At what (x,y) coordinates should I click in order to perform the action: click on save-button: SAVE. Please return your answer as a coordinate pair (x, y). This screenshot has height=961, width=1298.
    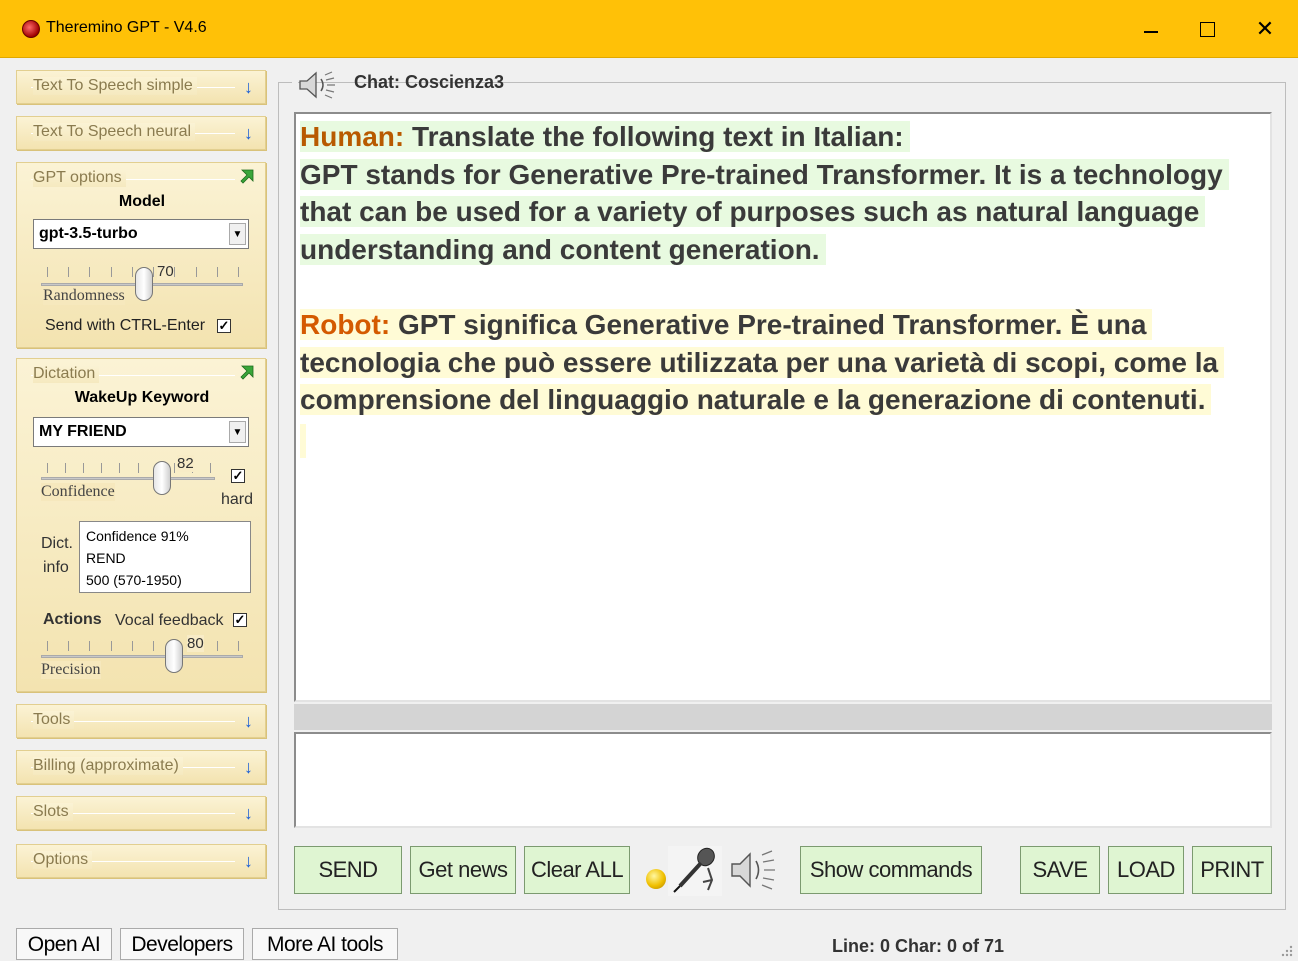
    Looking at the image, I should click on (1060, 870).